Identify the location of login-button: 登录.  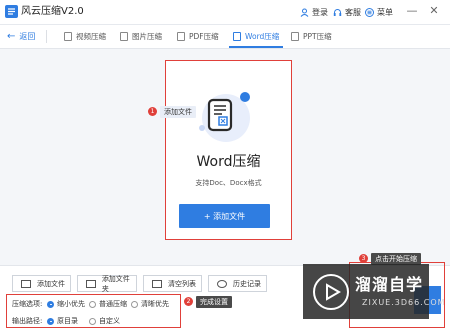
(314, 12).